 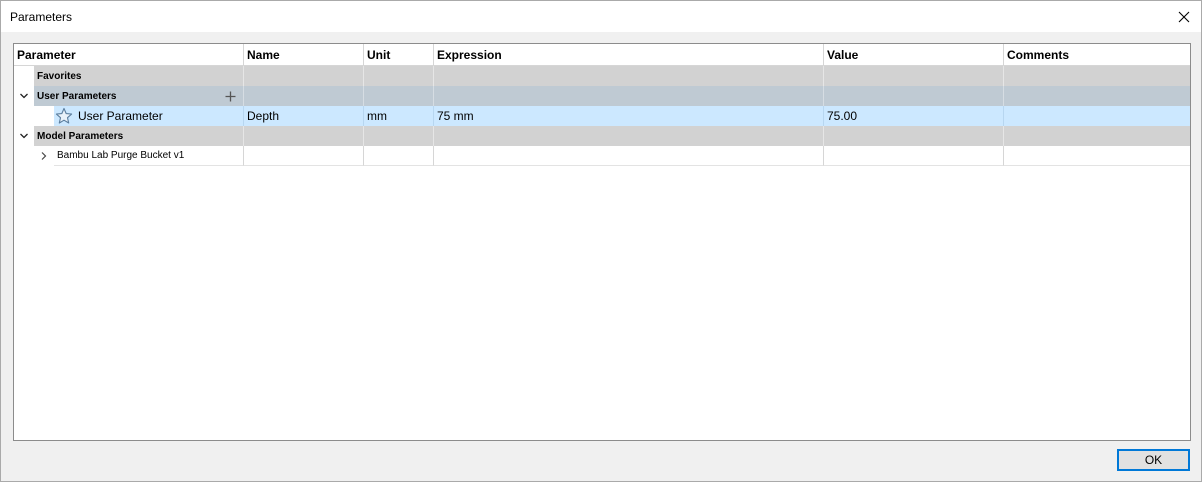 I want to click on column-header-name: Name, so click(x=304, y=55).